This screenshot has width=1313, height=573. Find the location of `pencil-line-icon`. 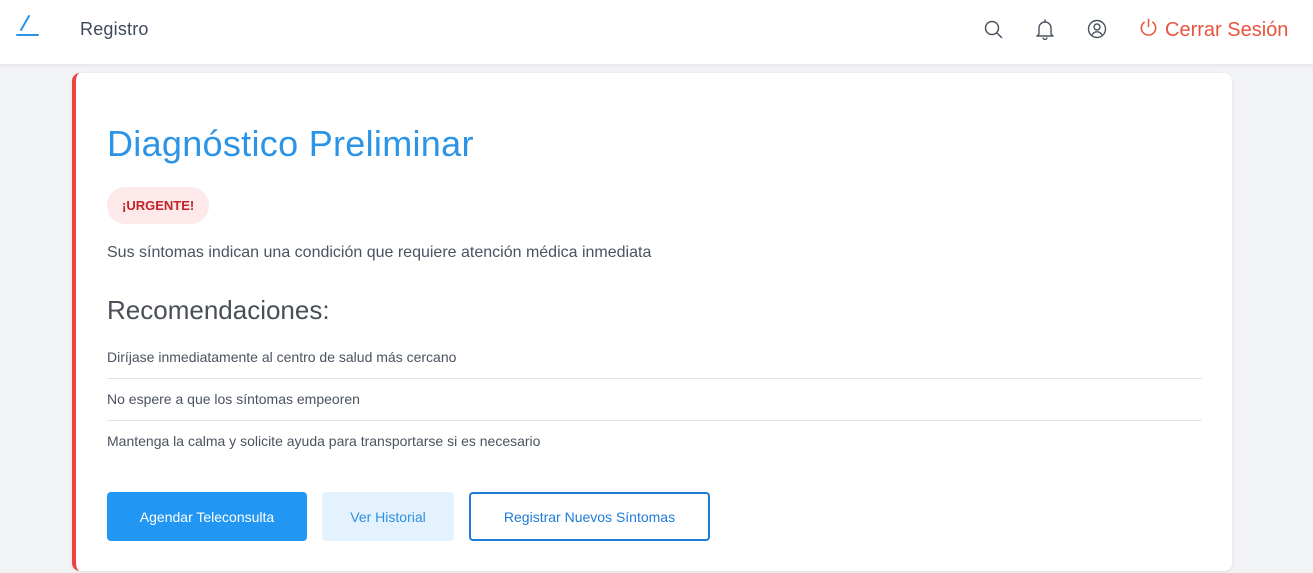

pencil-line-icon is located at coordinates (28, 26).